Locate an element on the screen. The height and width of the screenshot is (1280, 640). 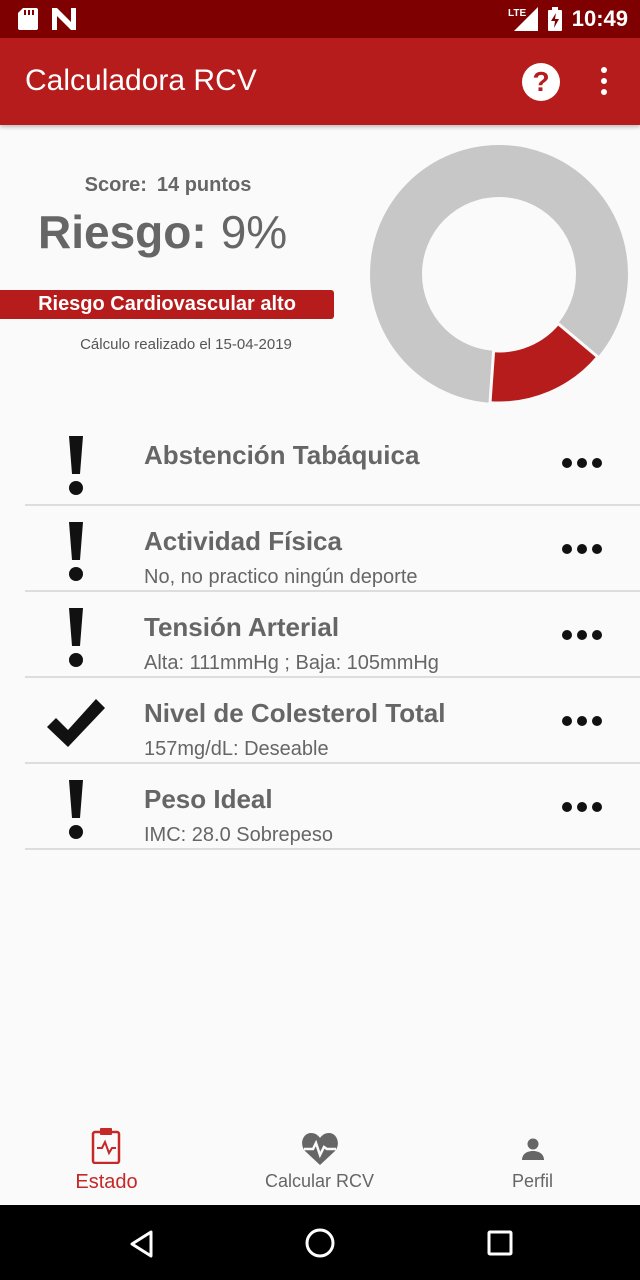
system-nav-bar is located at coordinates (320, 1242).